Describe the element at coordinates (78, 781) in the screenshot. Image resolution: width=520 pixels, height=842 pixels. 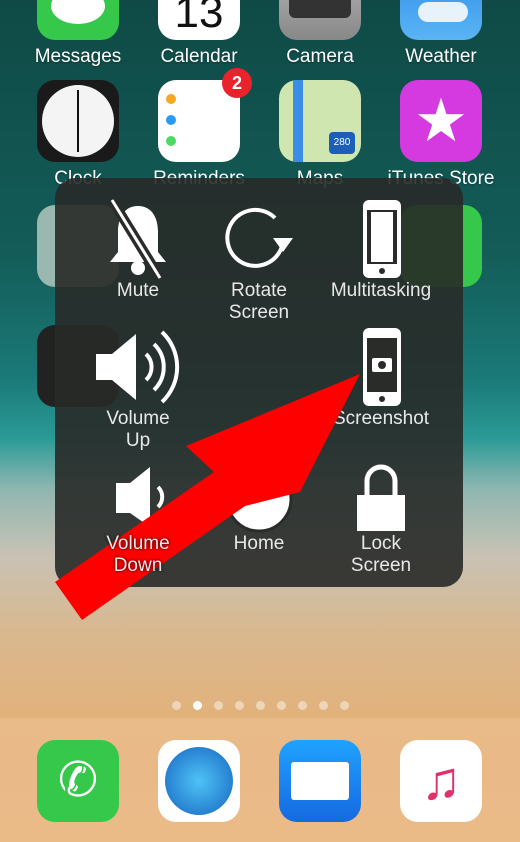
I see `phone-icon: ✆` at that location.